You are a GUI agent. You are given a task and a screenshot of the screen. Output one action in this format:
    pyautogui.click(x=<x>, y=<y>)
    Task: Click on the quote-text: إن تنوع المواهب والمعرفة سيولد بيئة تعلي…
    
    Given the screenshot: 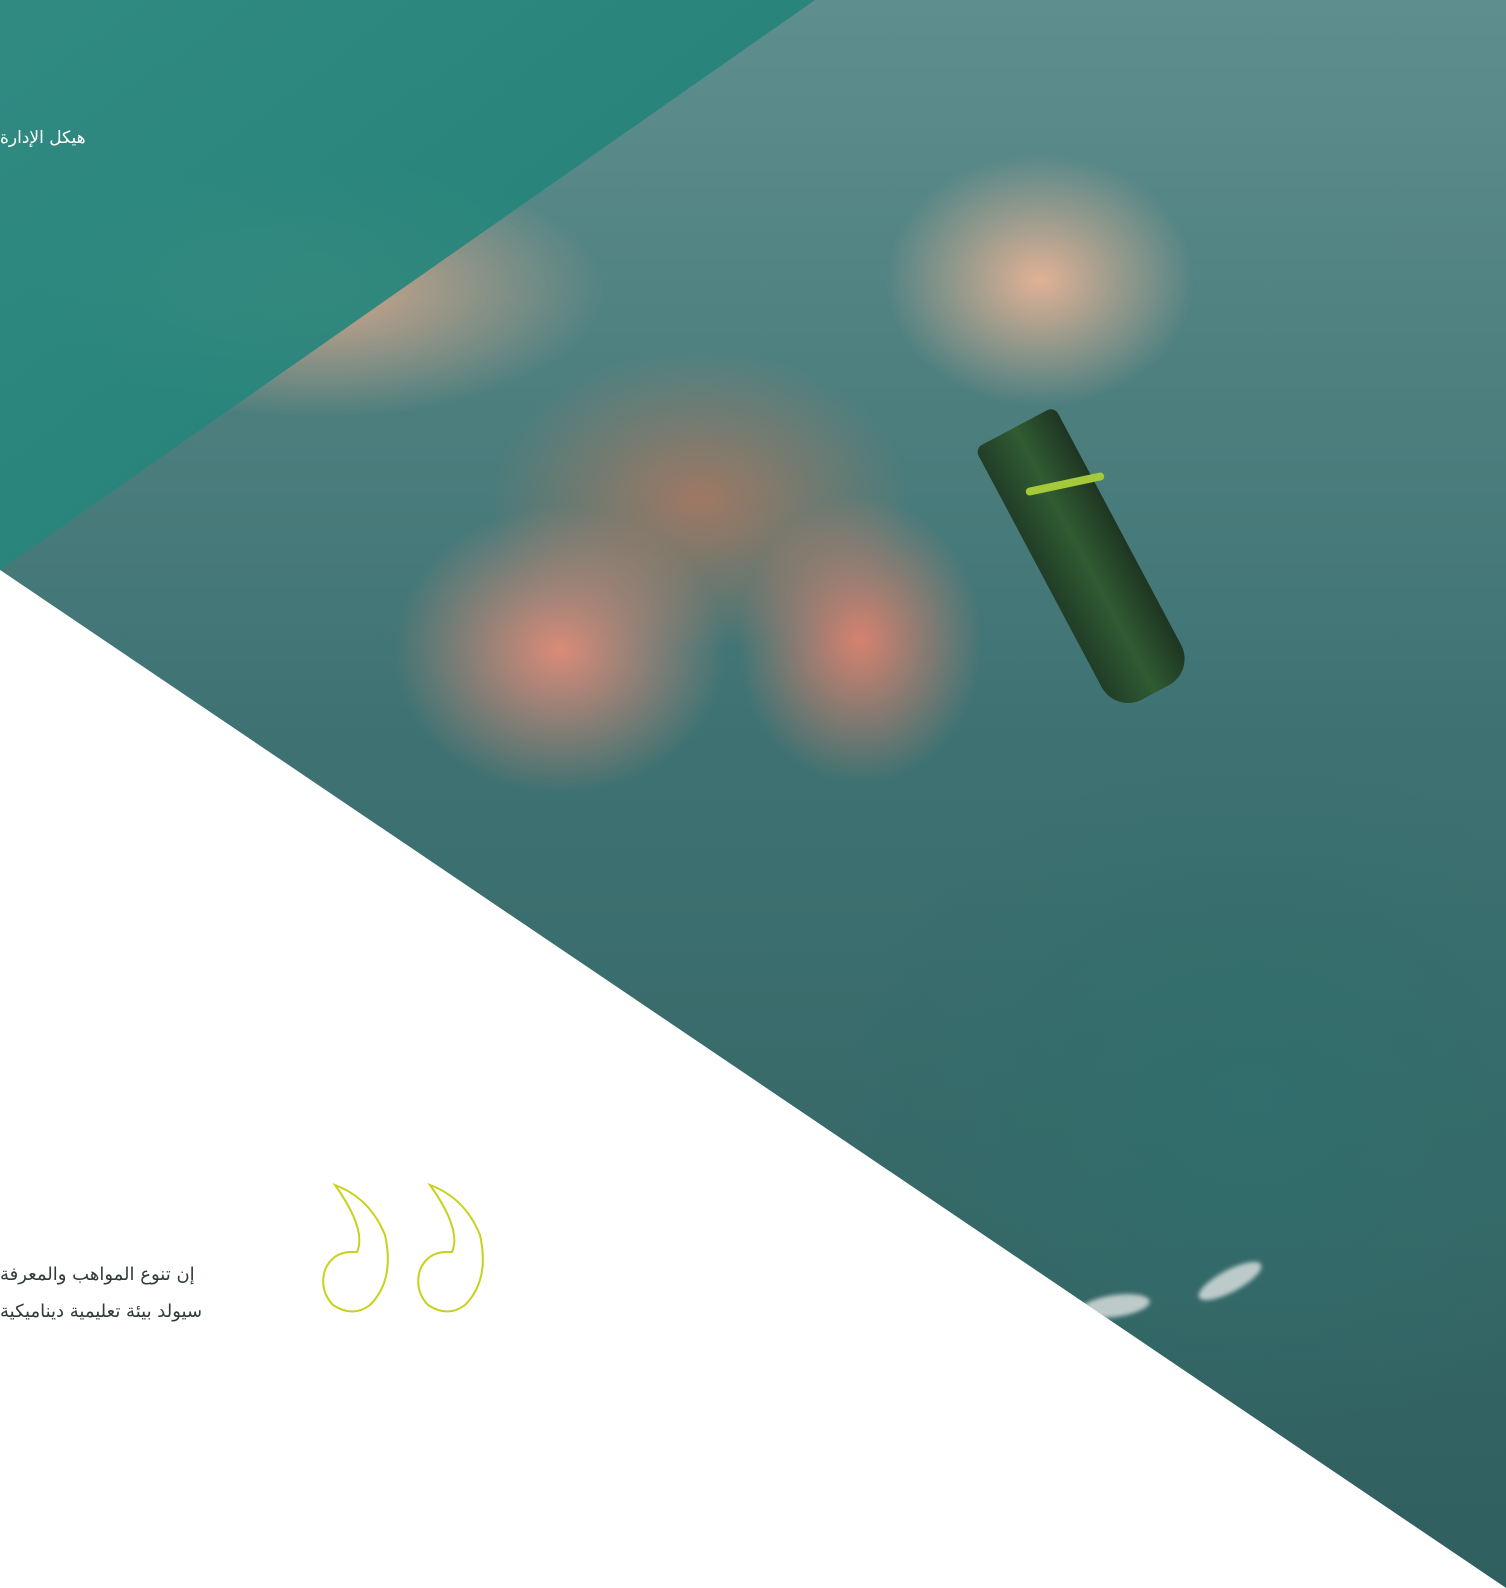 What is the action you would take?
    pyautogui.click(x=156, y=1293)
    